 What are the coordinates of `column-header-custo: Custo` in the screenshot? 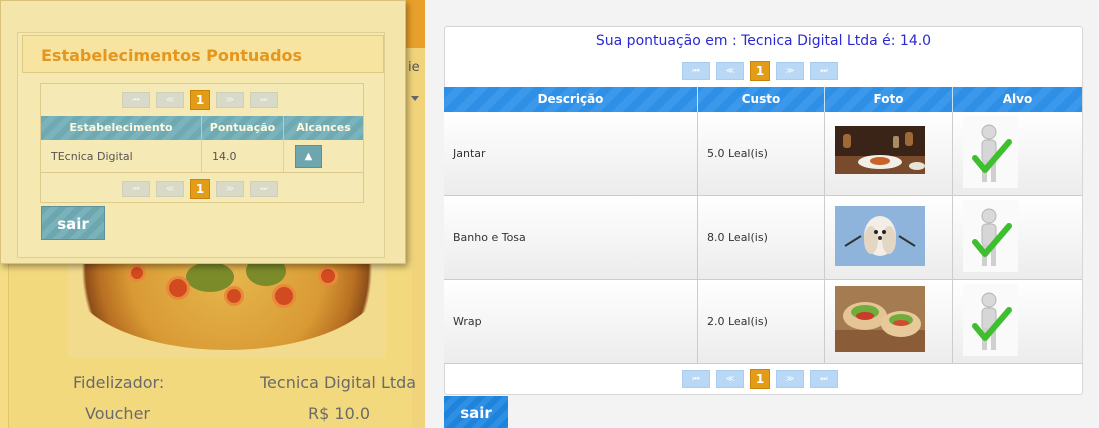 It's located at (761, 99).